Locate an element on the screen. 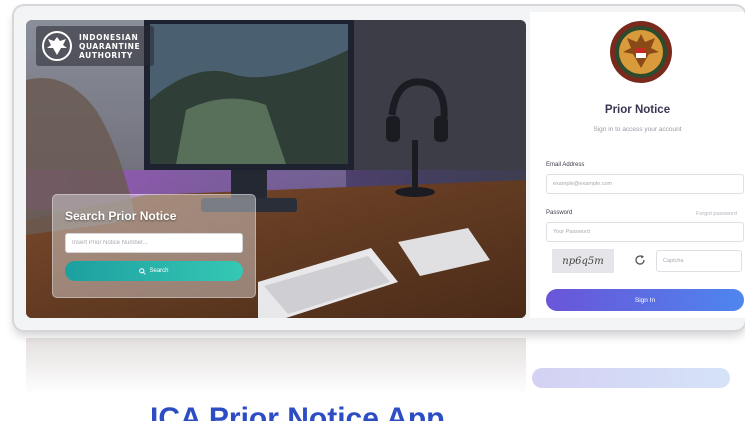  reflection-hero is located at coordinates (276, 366).